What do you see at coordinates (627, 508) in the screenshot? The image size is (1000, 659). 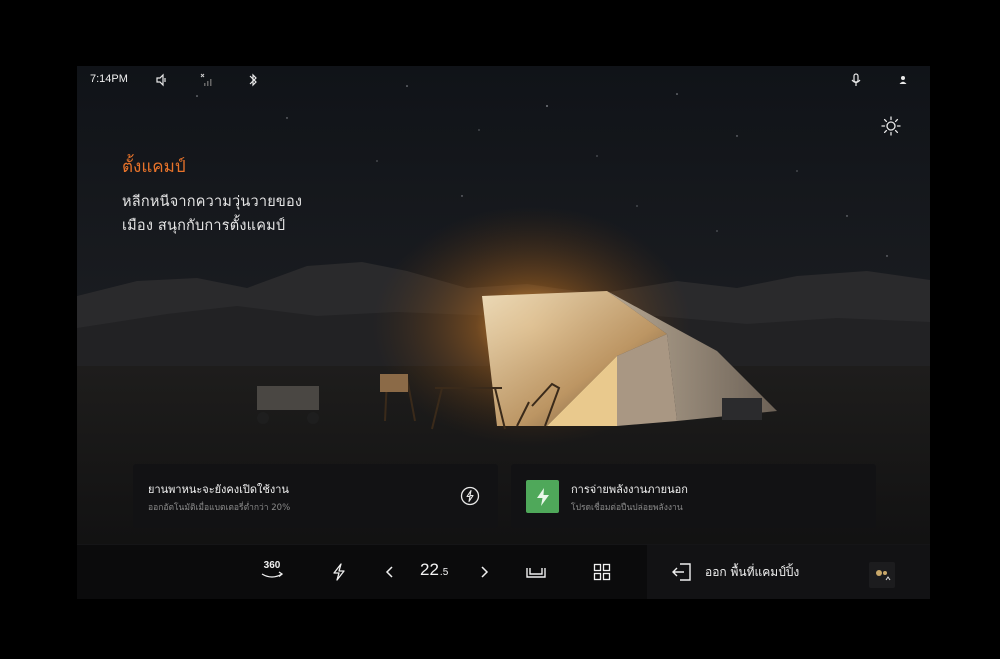 I see `power-card-subtitle: โปรดเชื่อมต่อปืนปล่อยพลังงาน` at bounding box center [627, 508].